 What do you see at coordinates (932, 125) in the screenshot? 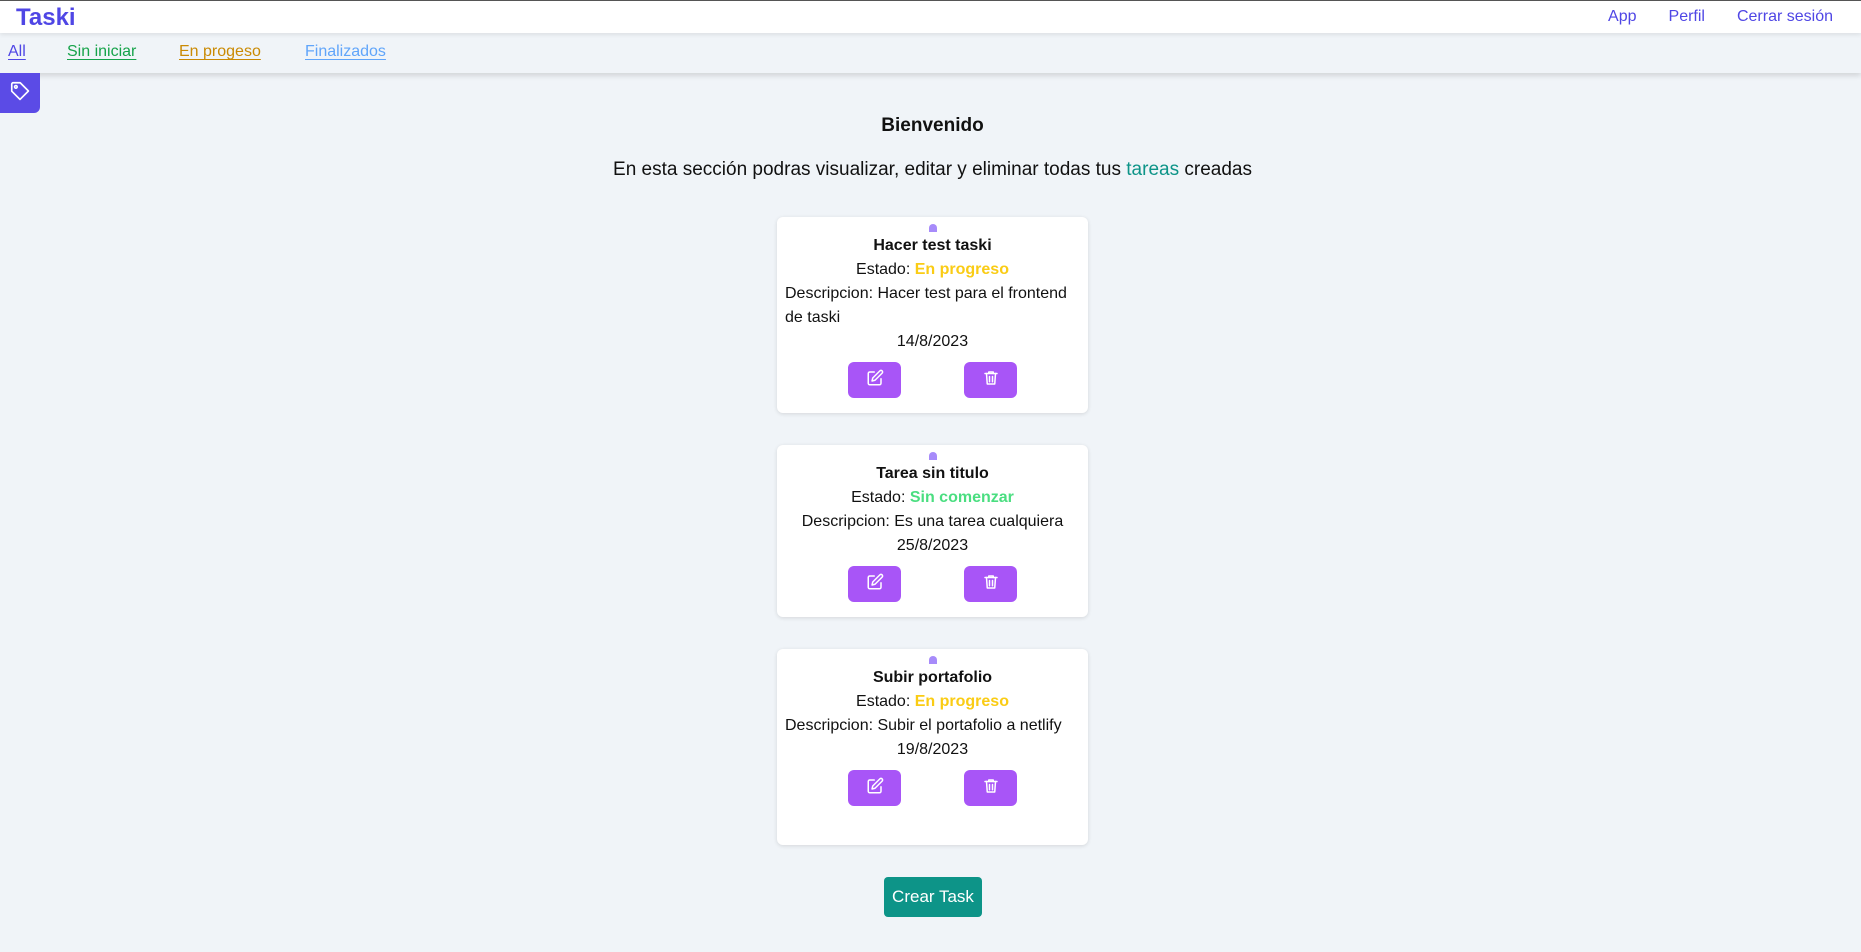
I see `page-title: Bienvenido` at bounding box center [932, 125].